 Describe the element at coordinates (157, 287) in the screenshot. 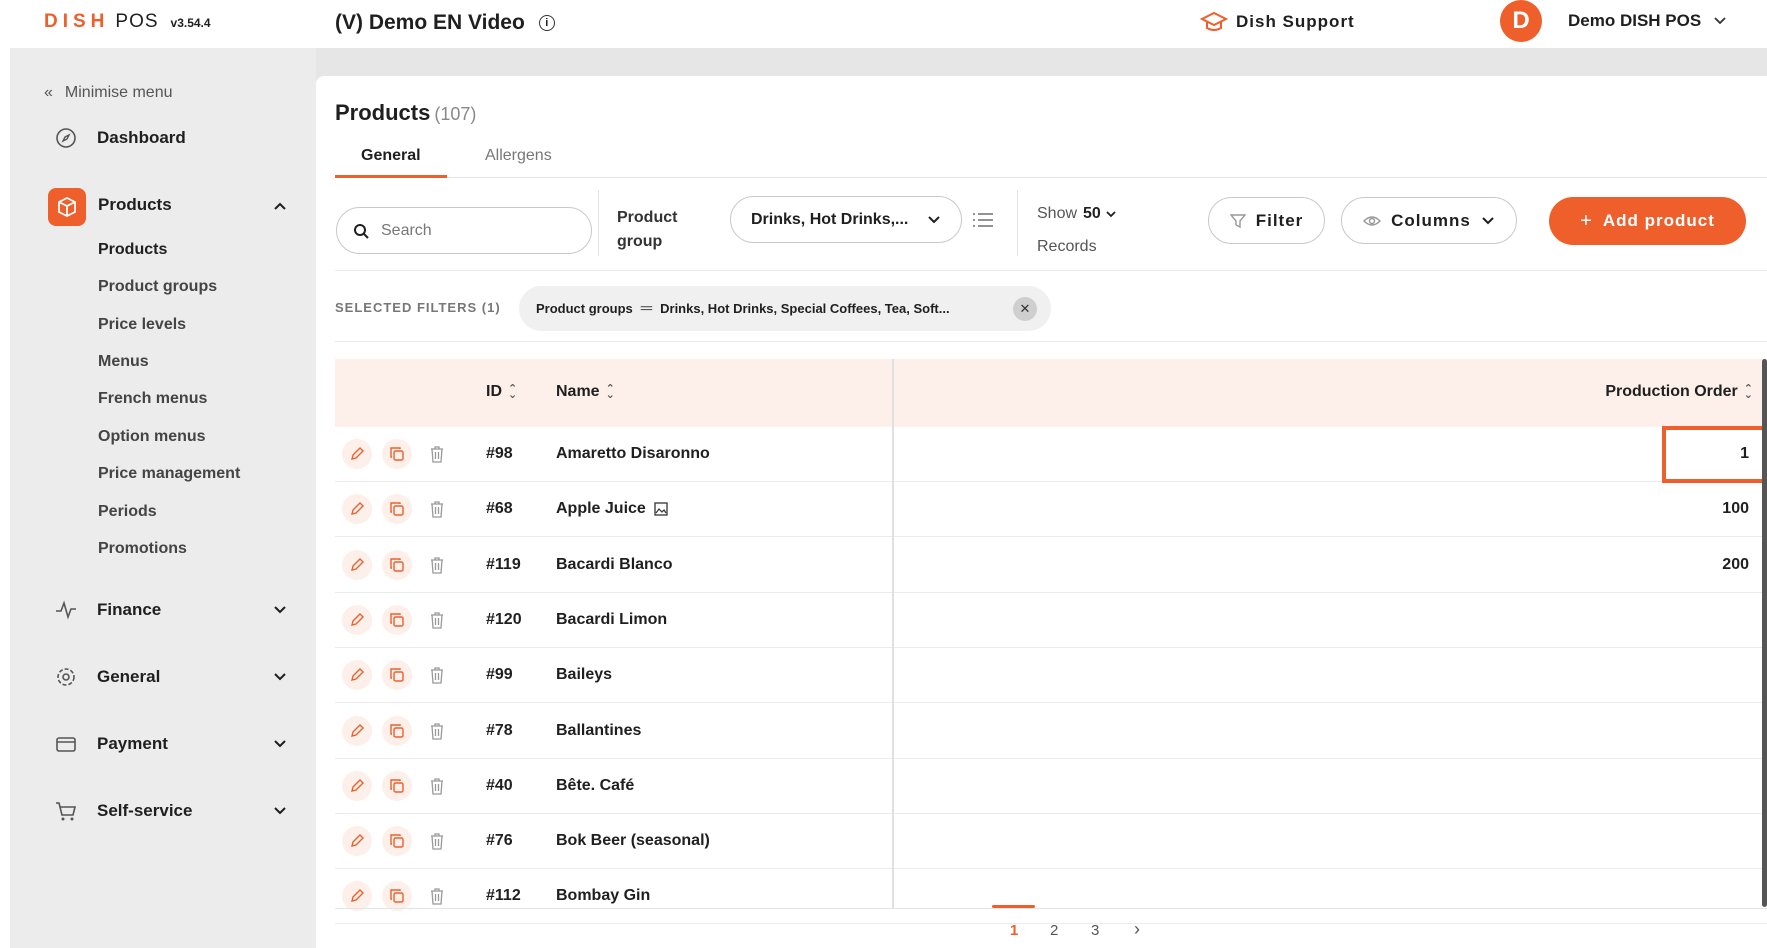

I see `sidebar-subitem-product-groups: Product groups` at that location.